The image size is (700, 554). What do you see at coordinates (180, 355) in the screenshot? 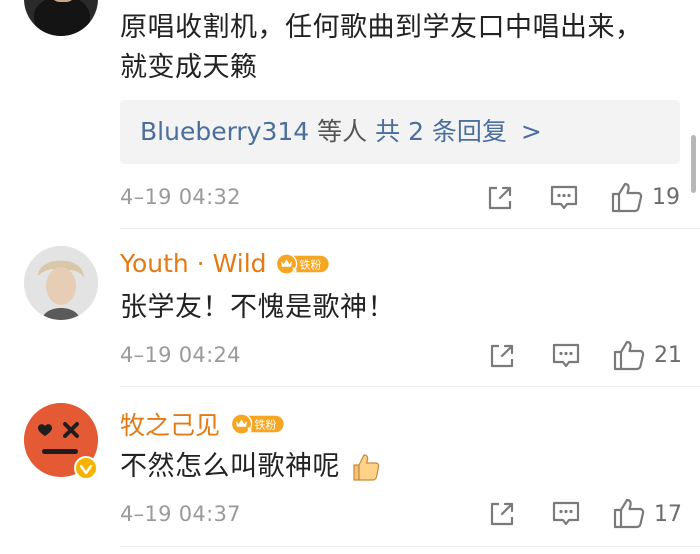
I see `comment-timestamp: 4–19 04:24` at bounding box center [180, 355].